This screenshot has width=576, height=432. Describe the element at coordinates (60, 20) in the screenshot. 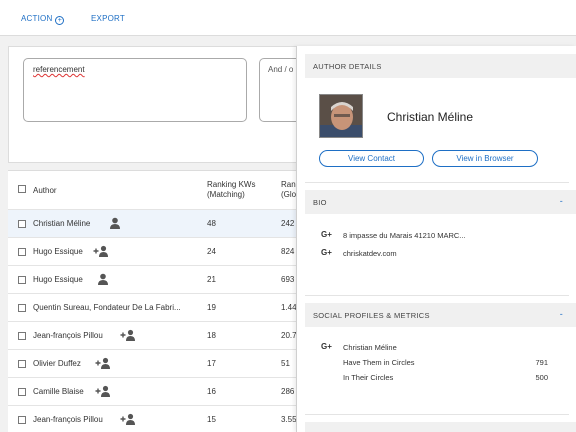

I see `add-circle-icon: +` at that location.